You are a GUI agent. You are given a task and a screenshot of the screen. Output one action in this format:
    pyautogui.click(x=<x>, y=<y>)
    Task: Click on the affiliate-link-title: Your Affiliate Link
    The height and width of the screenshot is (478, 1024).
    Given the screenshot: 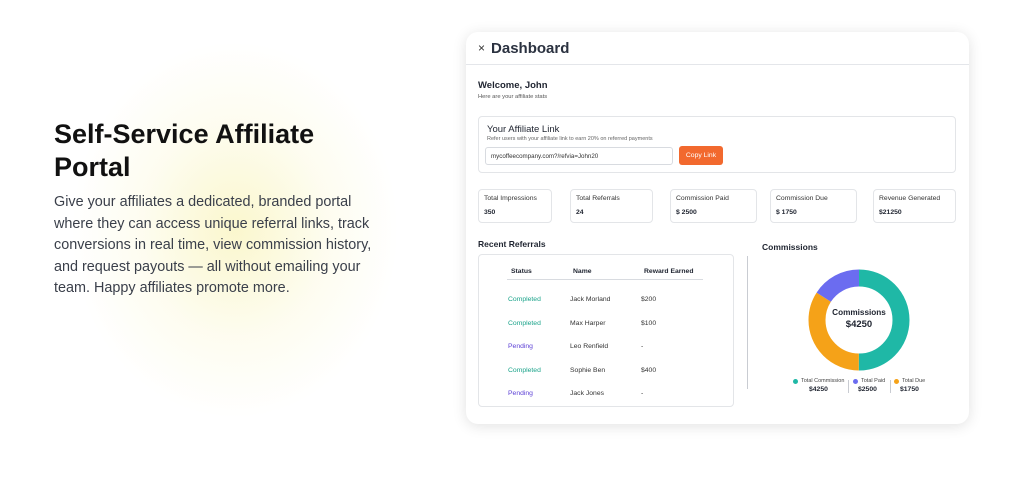 What is the action you would take?
    pyautogui.click(x=523, y=129)
    